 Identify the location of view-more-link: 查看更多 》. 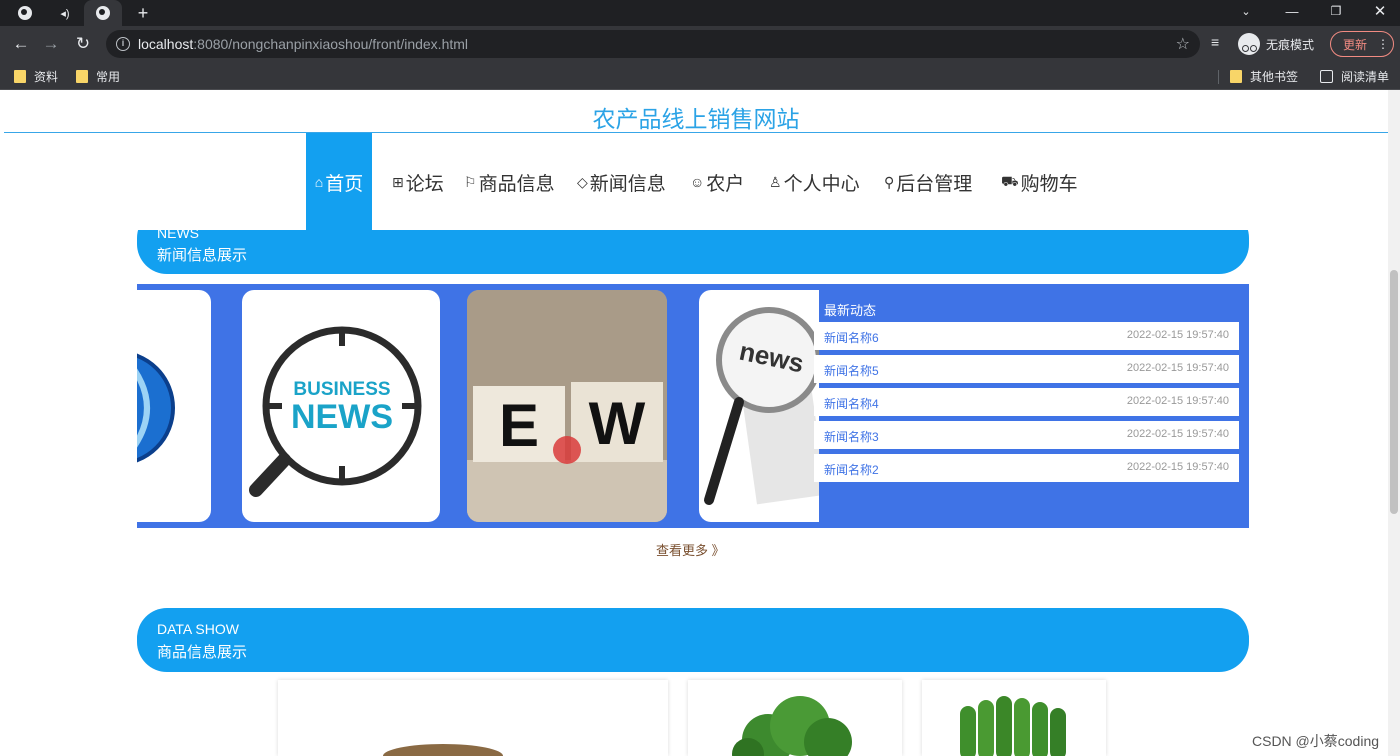
(690, 549).